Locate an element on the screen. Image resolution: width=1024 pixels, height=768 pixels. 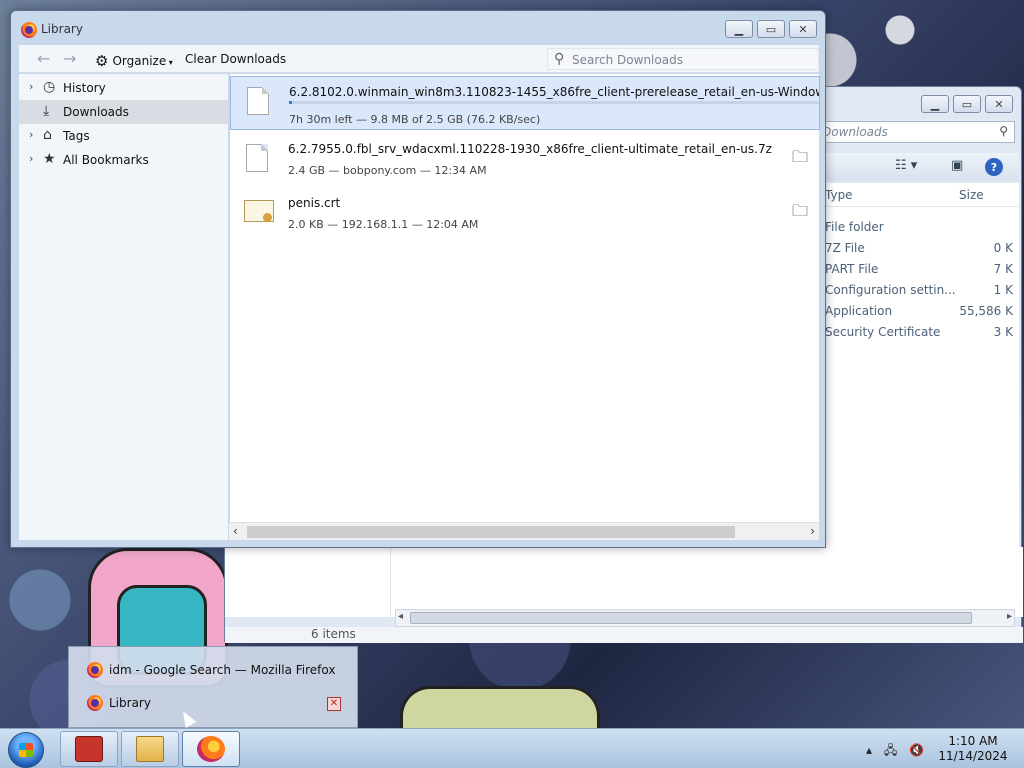
folder-icon is located at coordinates (150, 749).